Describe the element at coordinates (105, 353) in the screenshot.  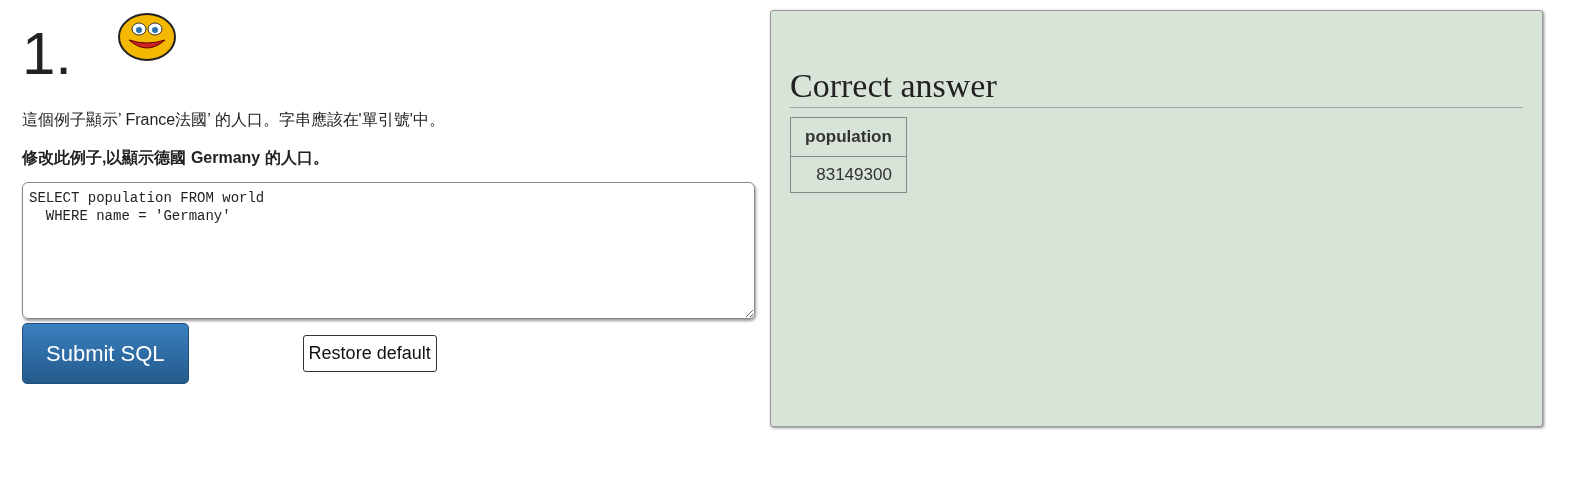
I see `submit-button: Submit SQL` at that location.